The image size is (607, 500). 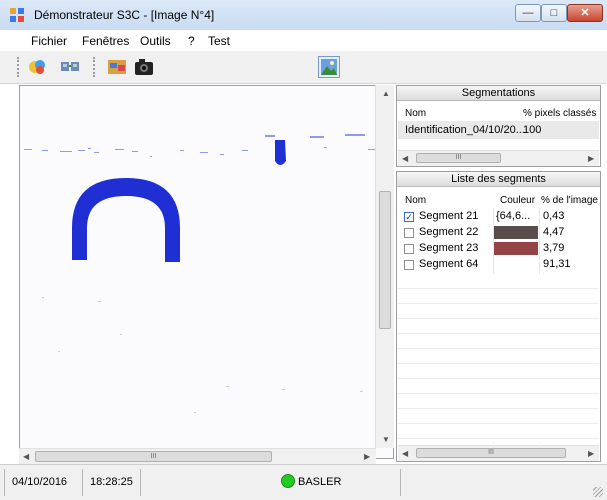 What do you see at coordinates (288, 481) in the screenshot?
I see `camera-status-icon` at bounding box center [288, 481].